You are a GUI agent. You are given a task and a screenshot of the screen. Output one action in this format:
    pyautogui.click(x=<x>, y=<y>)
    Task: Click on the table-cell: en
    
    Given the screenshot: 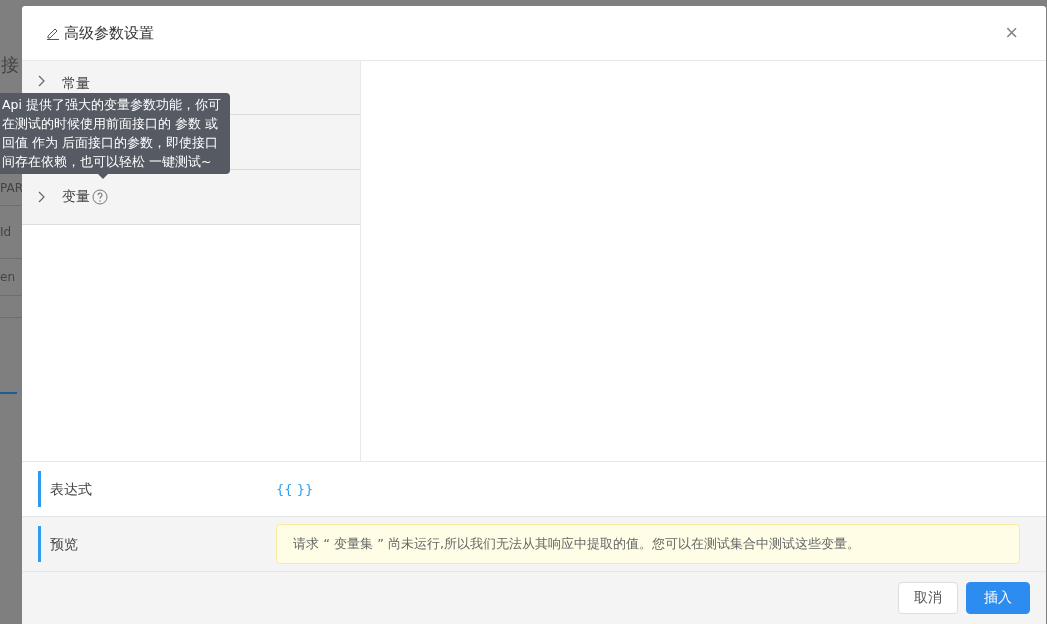 What is the action you would take?
    pyautogui.click(x=7, y=277)
    